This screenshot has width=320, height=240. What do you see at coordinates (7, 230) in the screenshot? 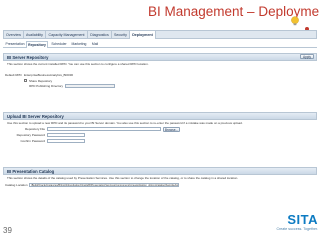
I see `page-number: 39` at bounding box center [7, 230].